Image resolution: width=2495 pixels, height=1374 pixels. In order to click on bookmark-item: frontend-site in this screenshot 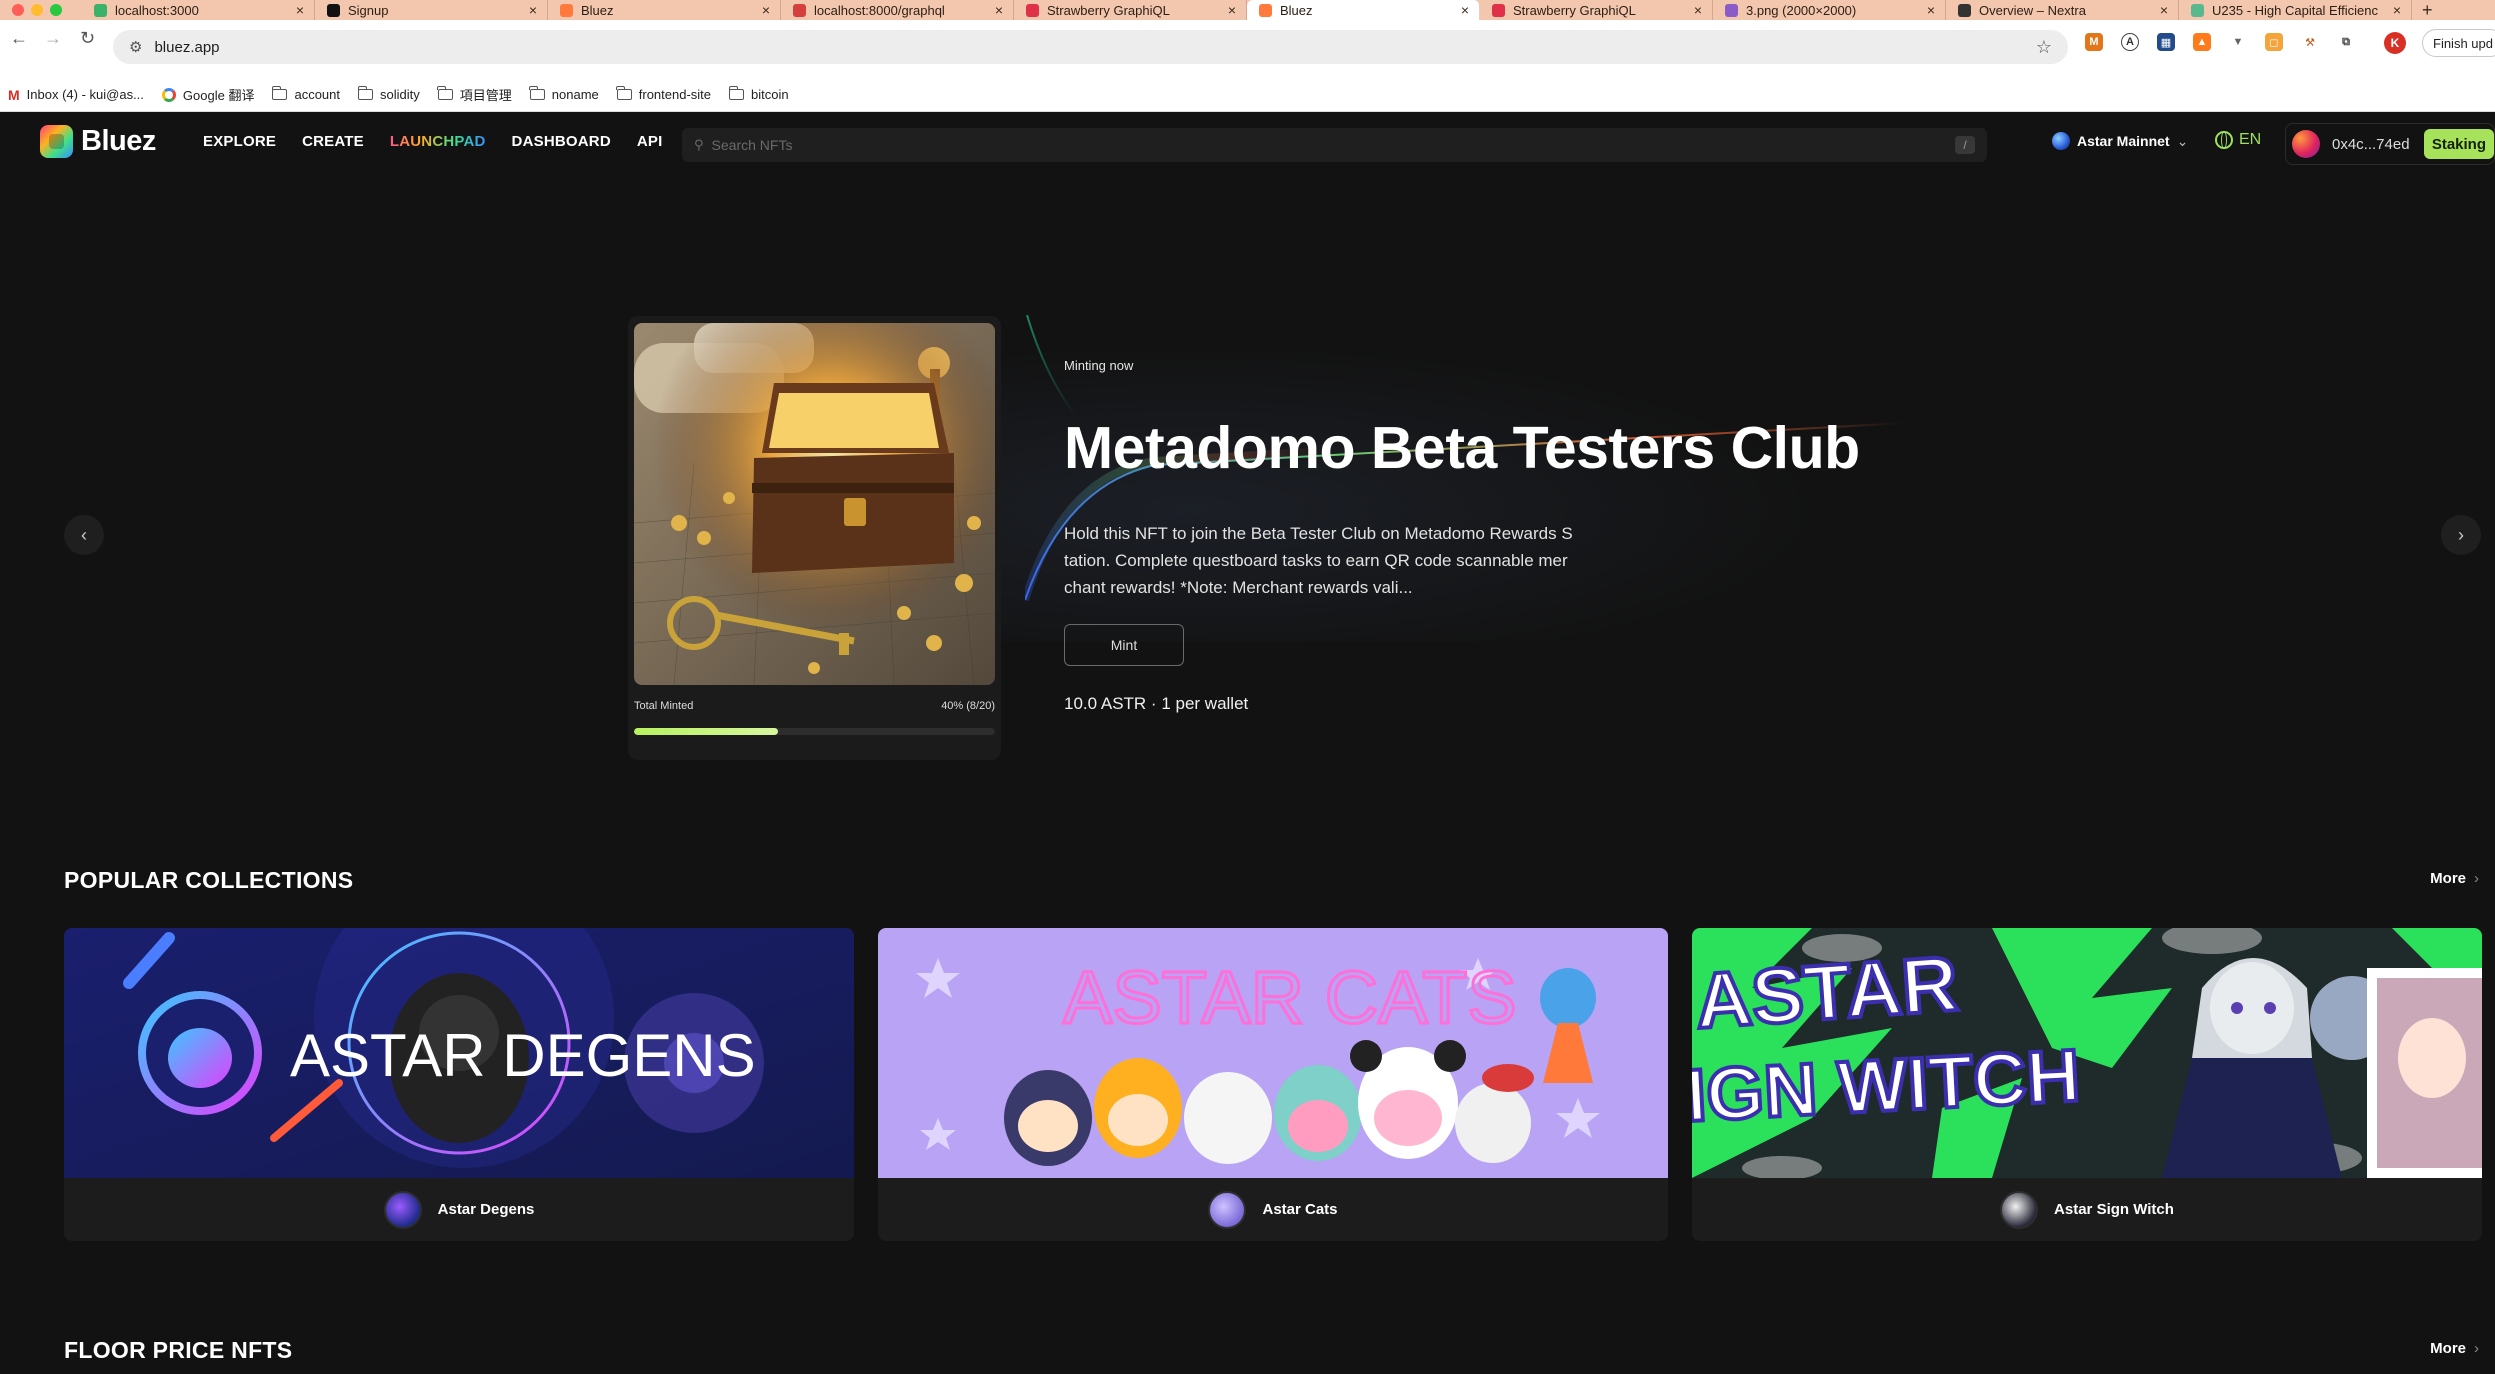, I will do `click(663, 94)`.